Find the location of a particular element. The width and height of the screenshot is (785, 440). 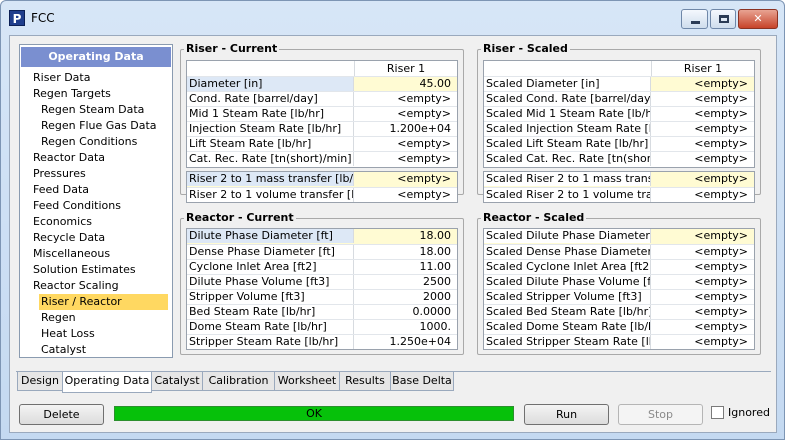

row-label: Scaled Stripper Volume [ft3] is located at coordinates (567, 297).